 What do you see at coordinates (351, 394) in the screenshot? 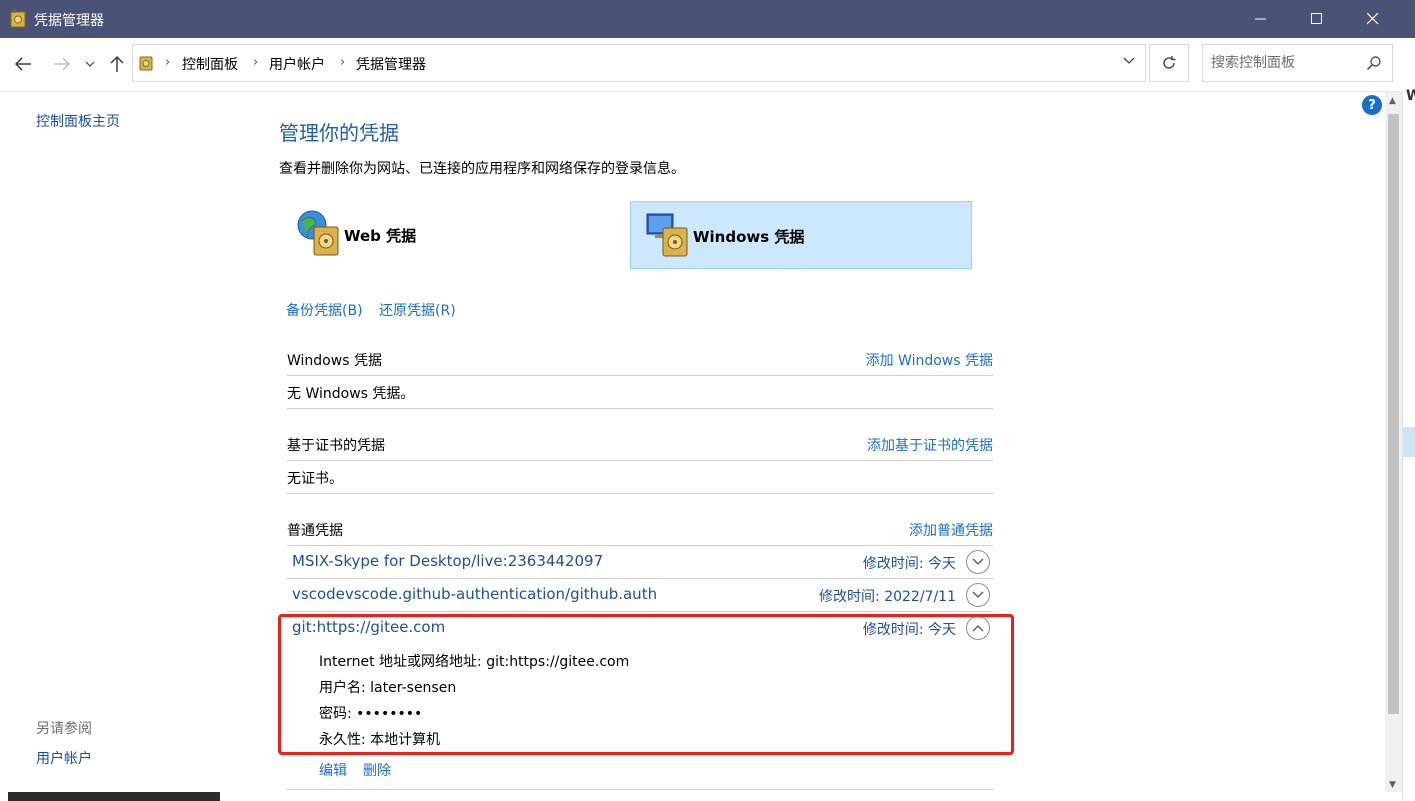
I see `windows-credentials-empty: 无 Windows 凭据。` at bounding box center [351, 394].